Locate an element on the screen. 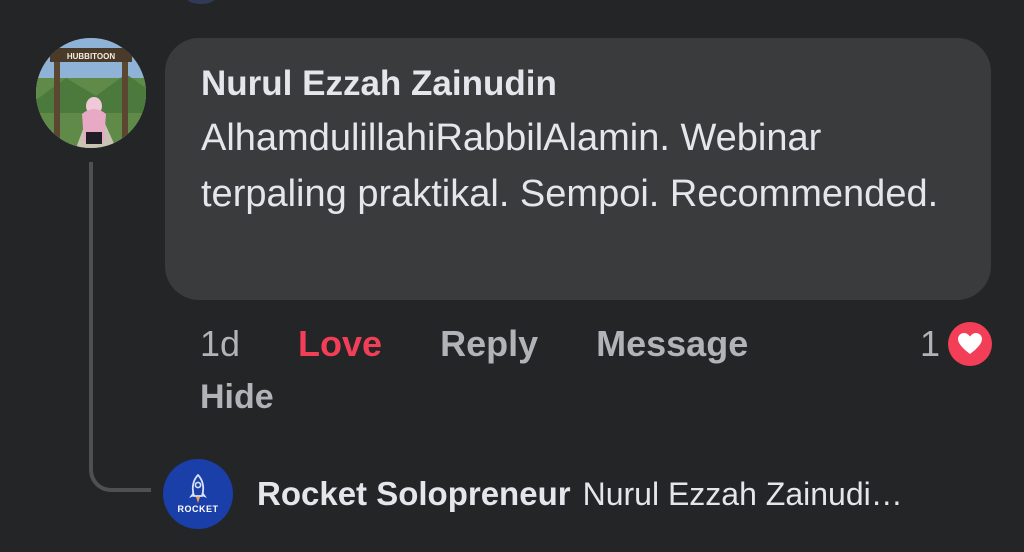 Image resolution: width=1024 pixels, height=552 pixels. comment-timestamp: 1d is located at coordinates (220, 344).